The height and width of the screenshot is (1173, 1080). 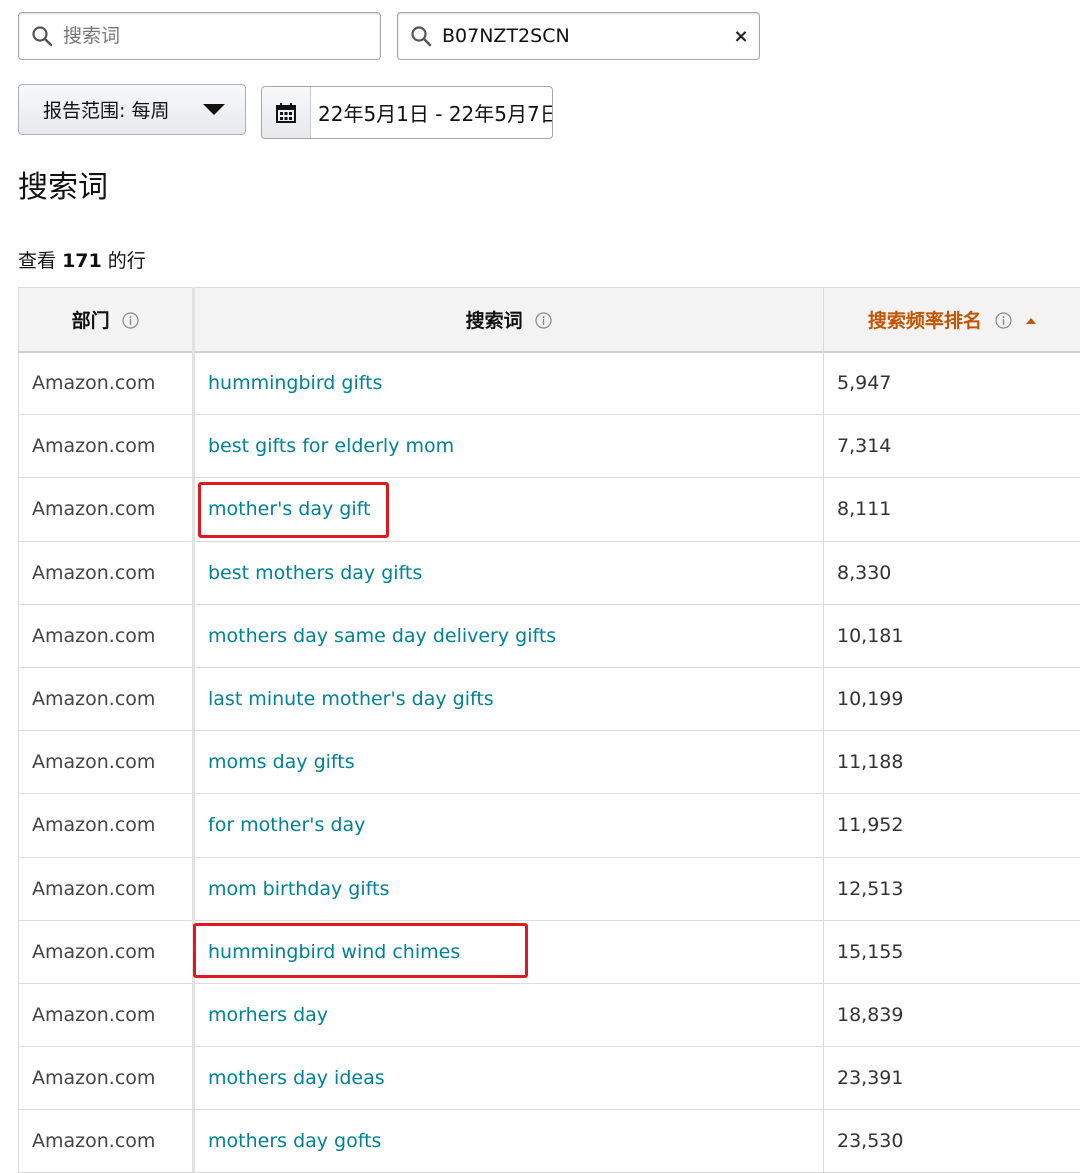 What do you see at coordinates (741, 36) in the screenshot?
I see `close-icon: ×` at bounding box center [741, 36].